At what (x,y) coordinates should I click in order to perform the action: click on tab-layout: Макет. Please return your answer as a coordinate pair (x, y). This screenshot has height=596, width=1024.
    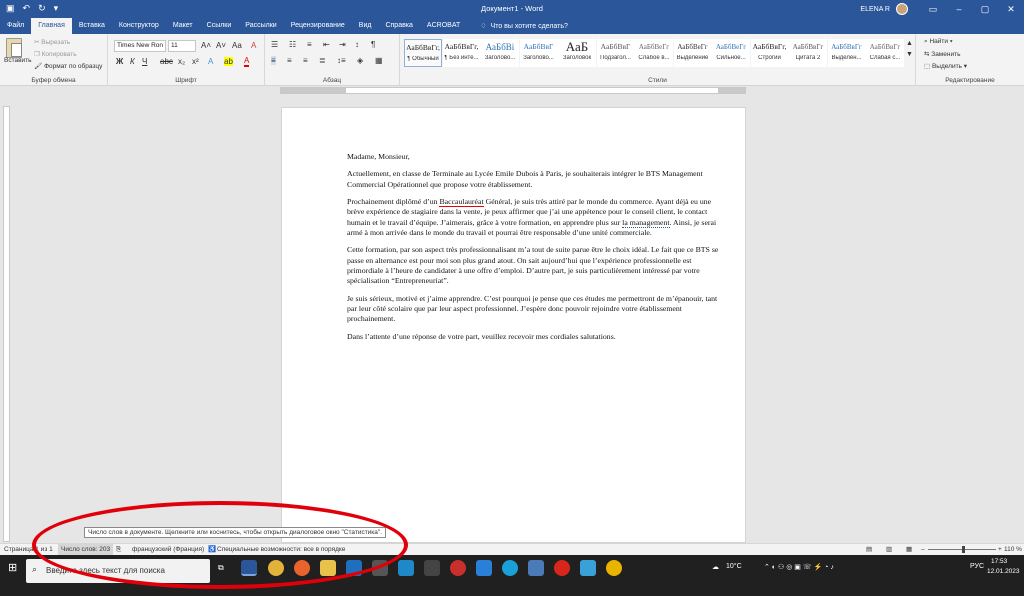
    Looking at the image, I should click on (183, 26).